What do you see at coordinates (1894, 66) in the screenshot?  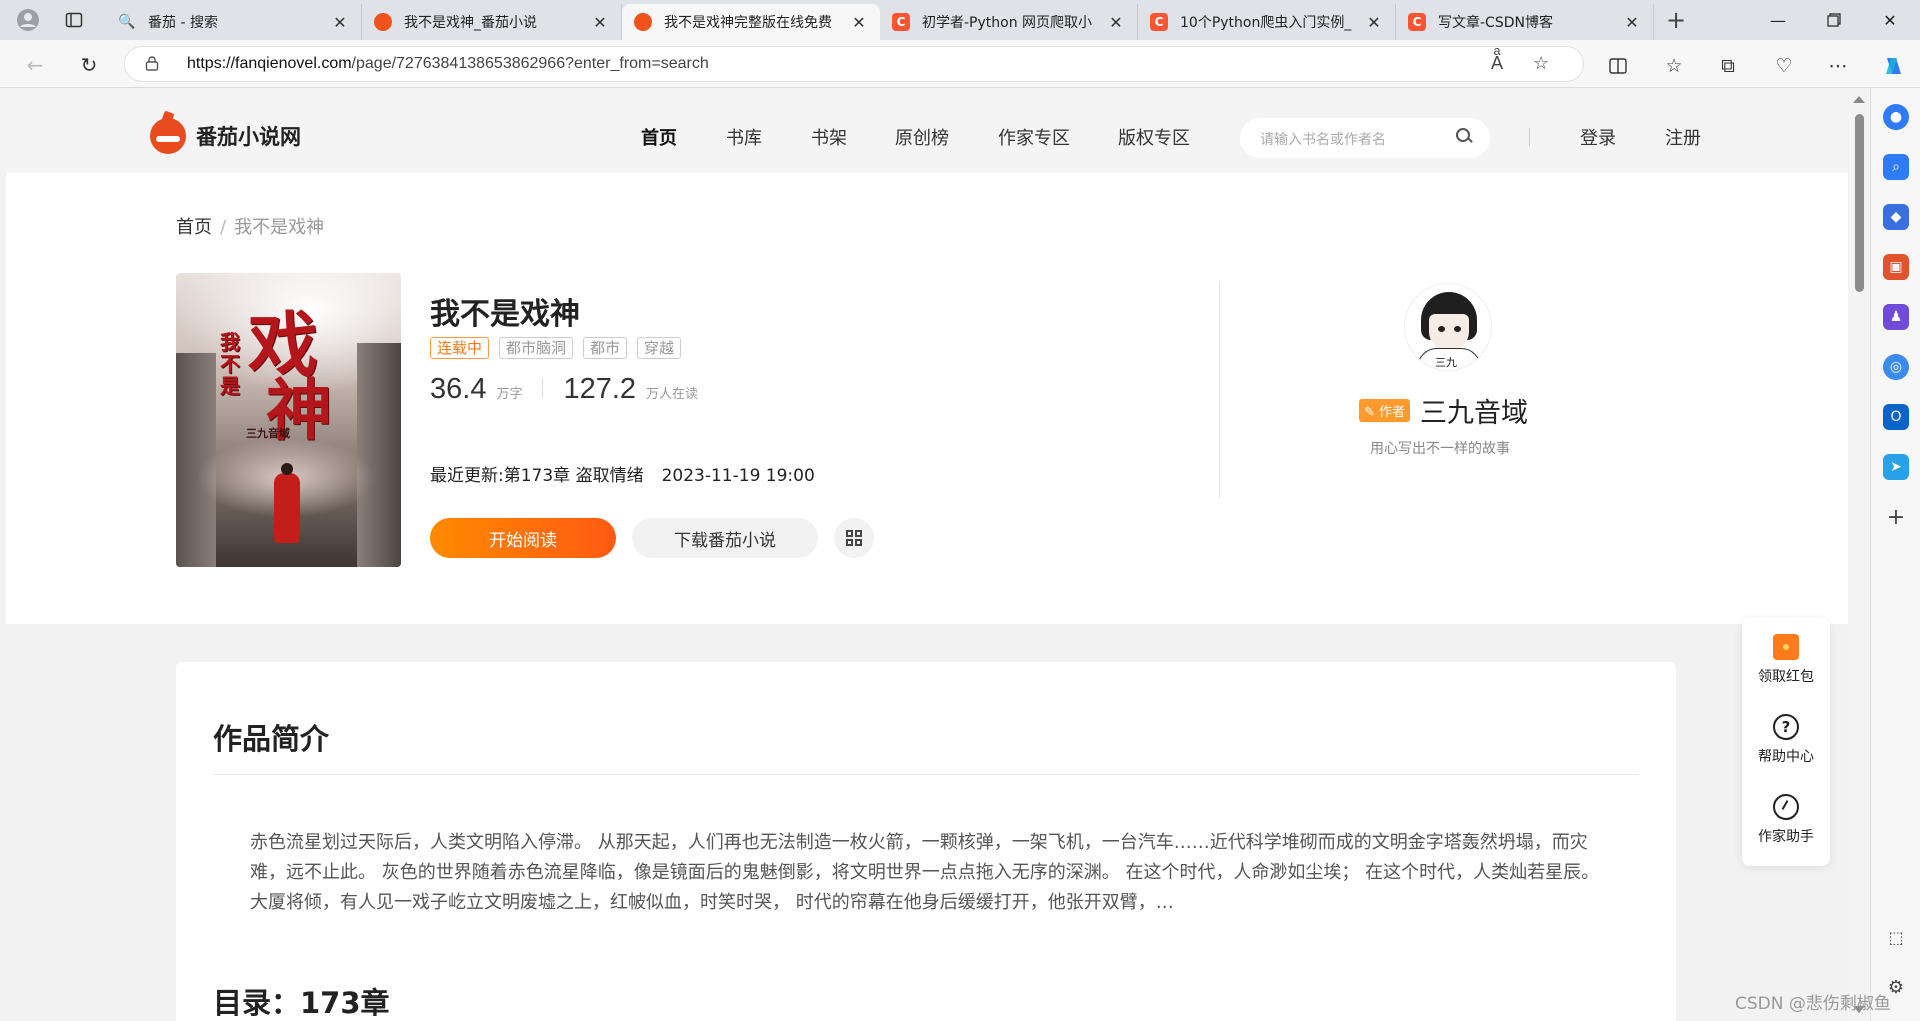 I see `copilot-icon` at bounding box center [1894, 66].